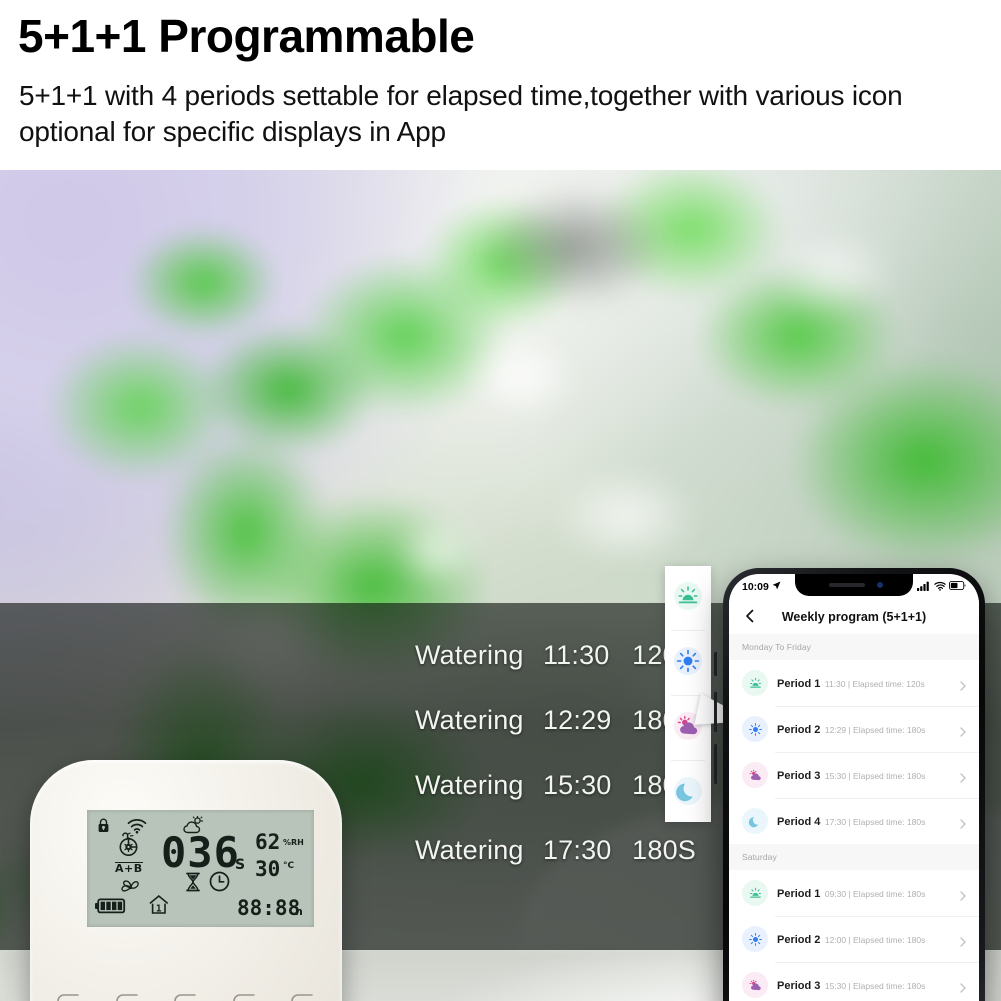 The image size is (1001, 1001). I want to click on page-title: Weekly program (5+1+1), so click(854, 617).